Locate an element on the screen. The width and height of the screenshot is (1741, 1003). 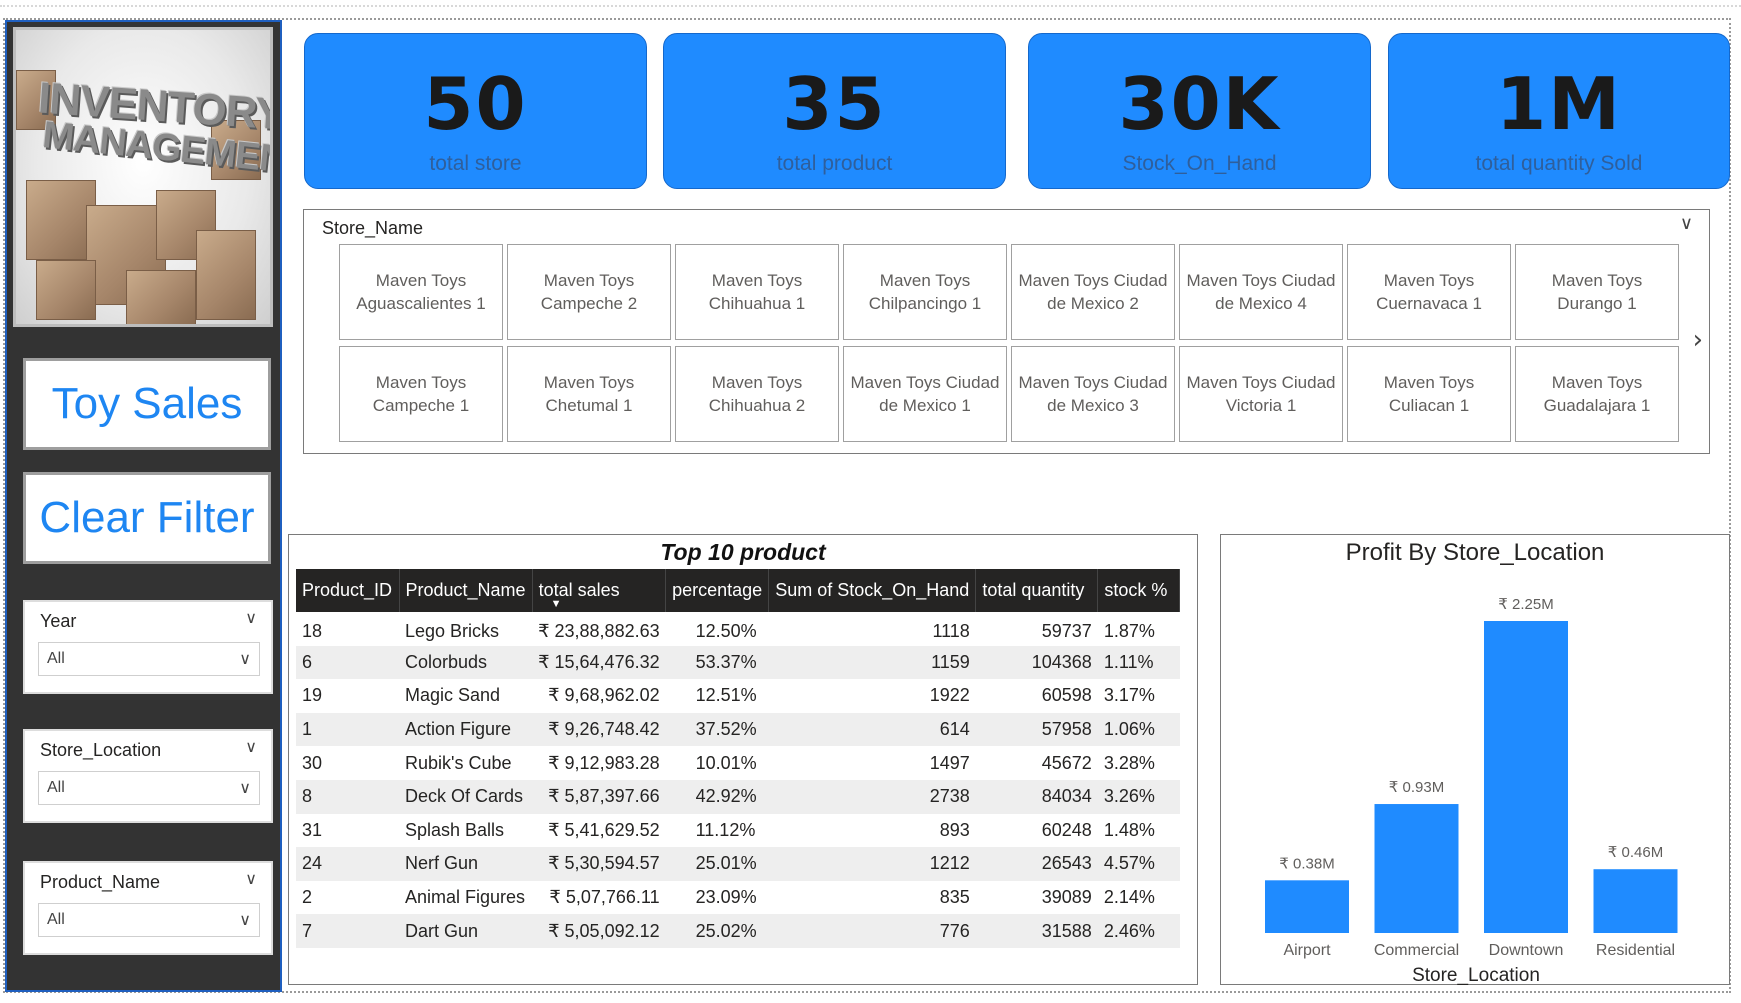
kpi-label: total store is located at coordinates (475, 163).